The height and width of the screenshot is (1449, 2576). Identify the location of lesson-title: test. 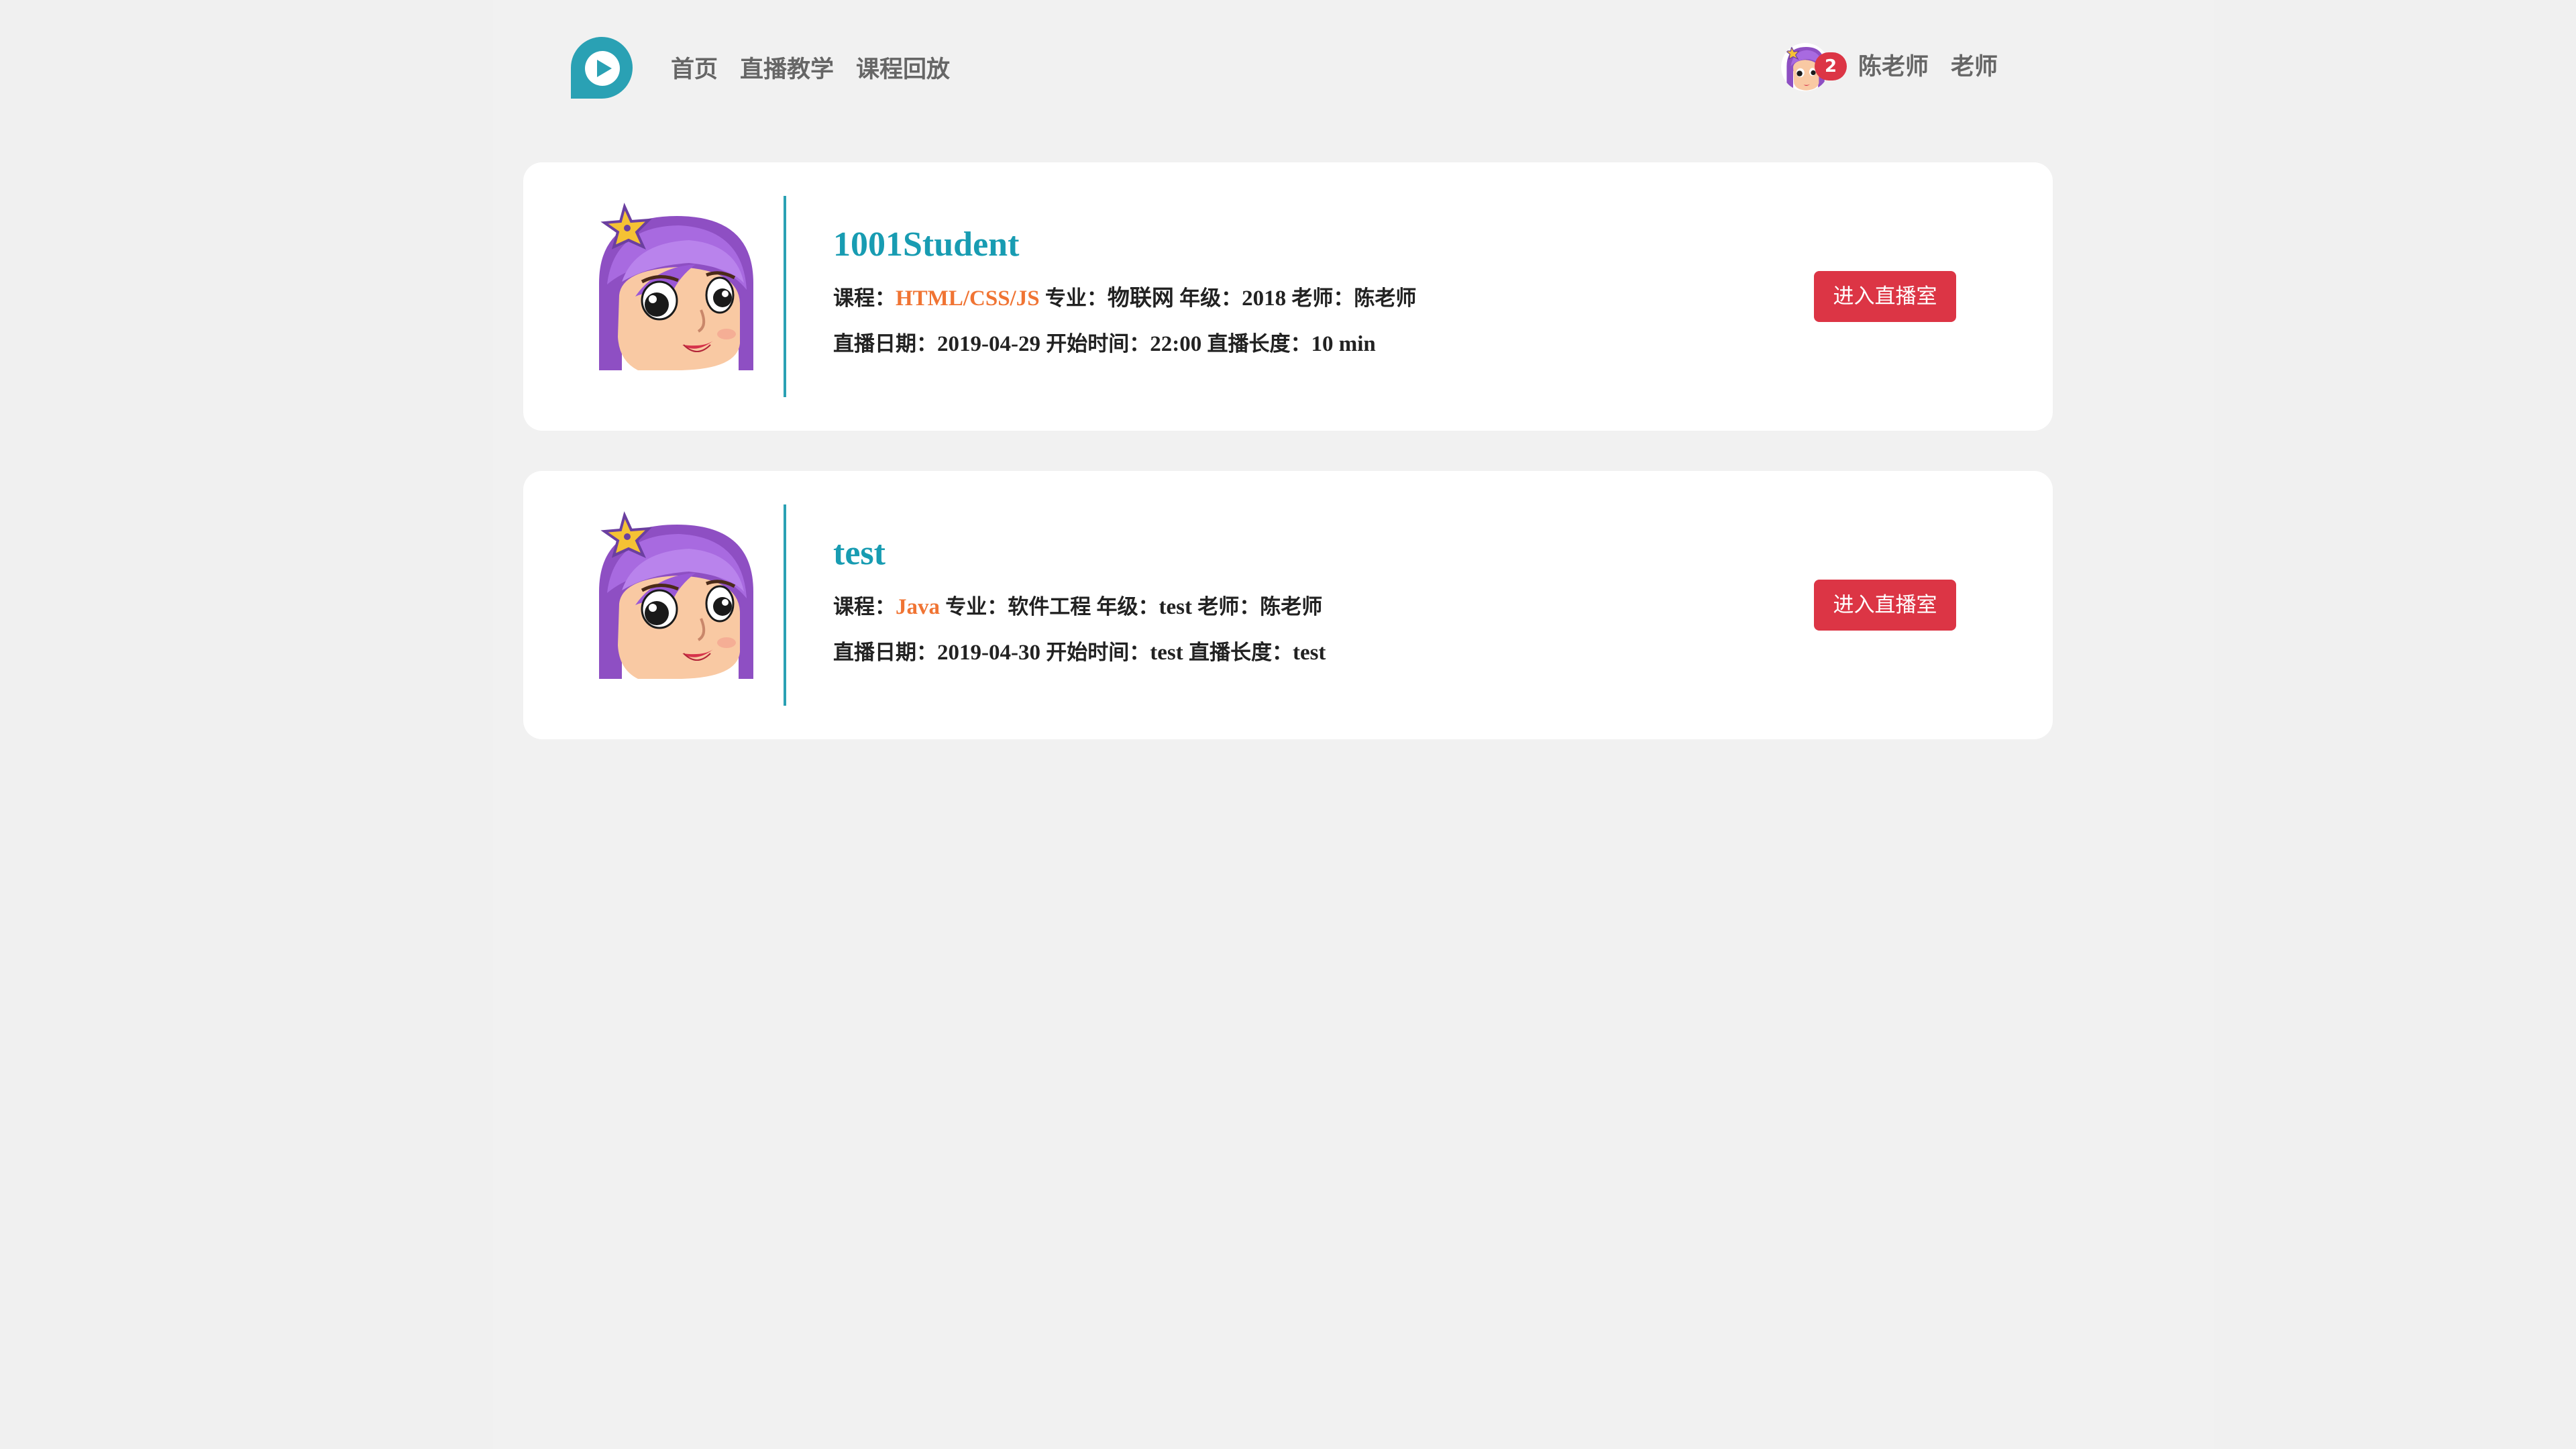
(859, 553).